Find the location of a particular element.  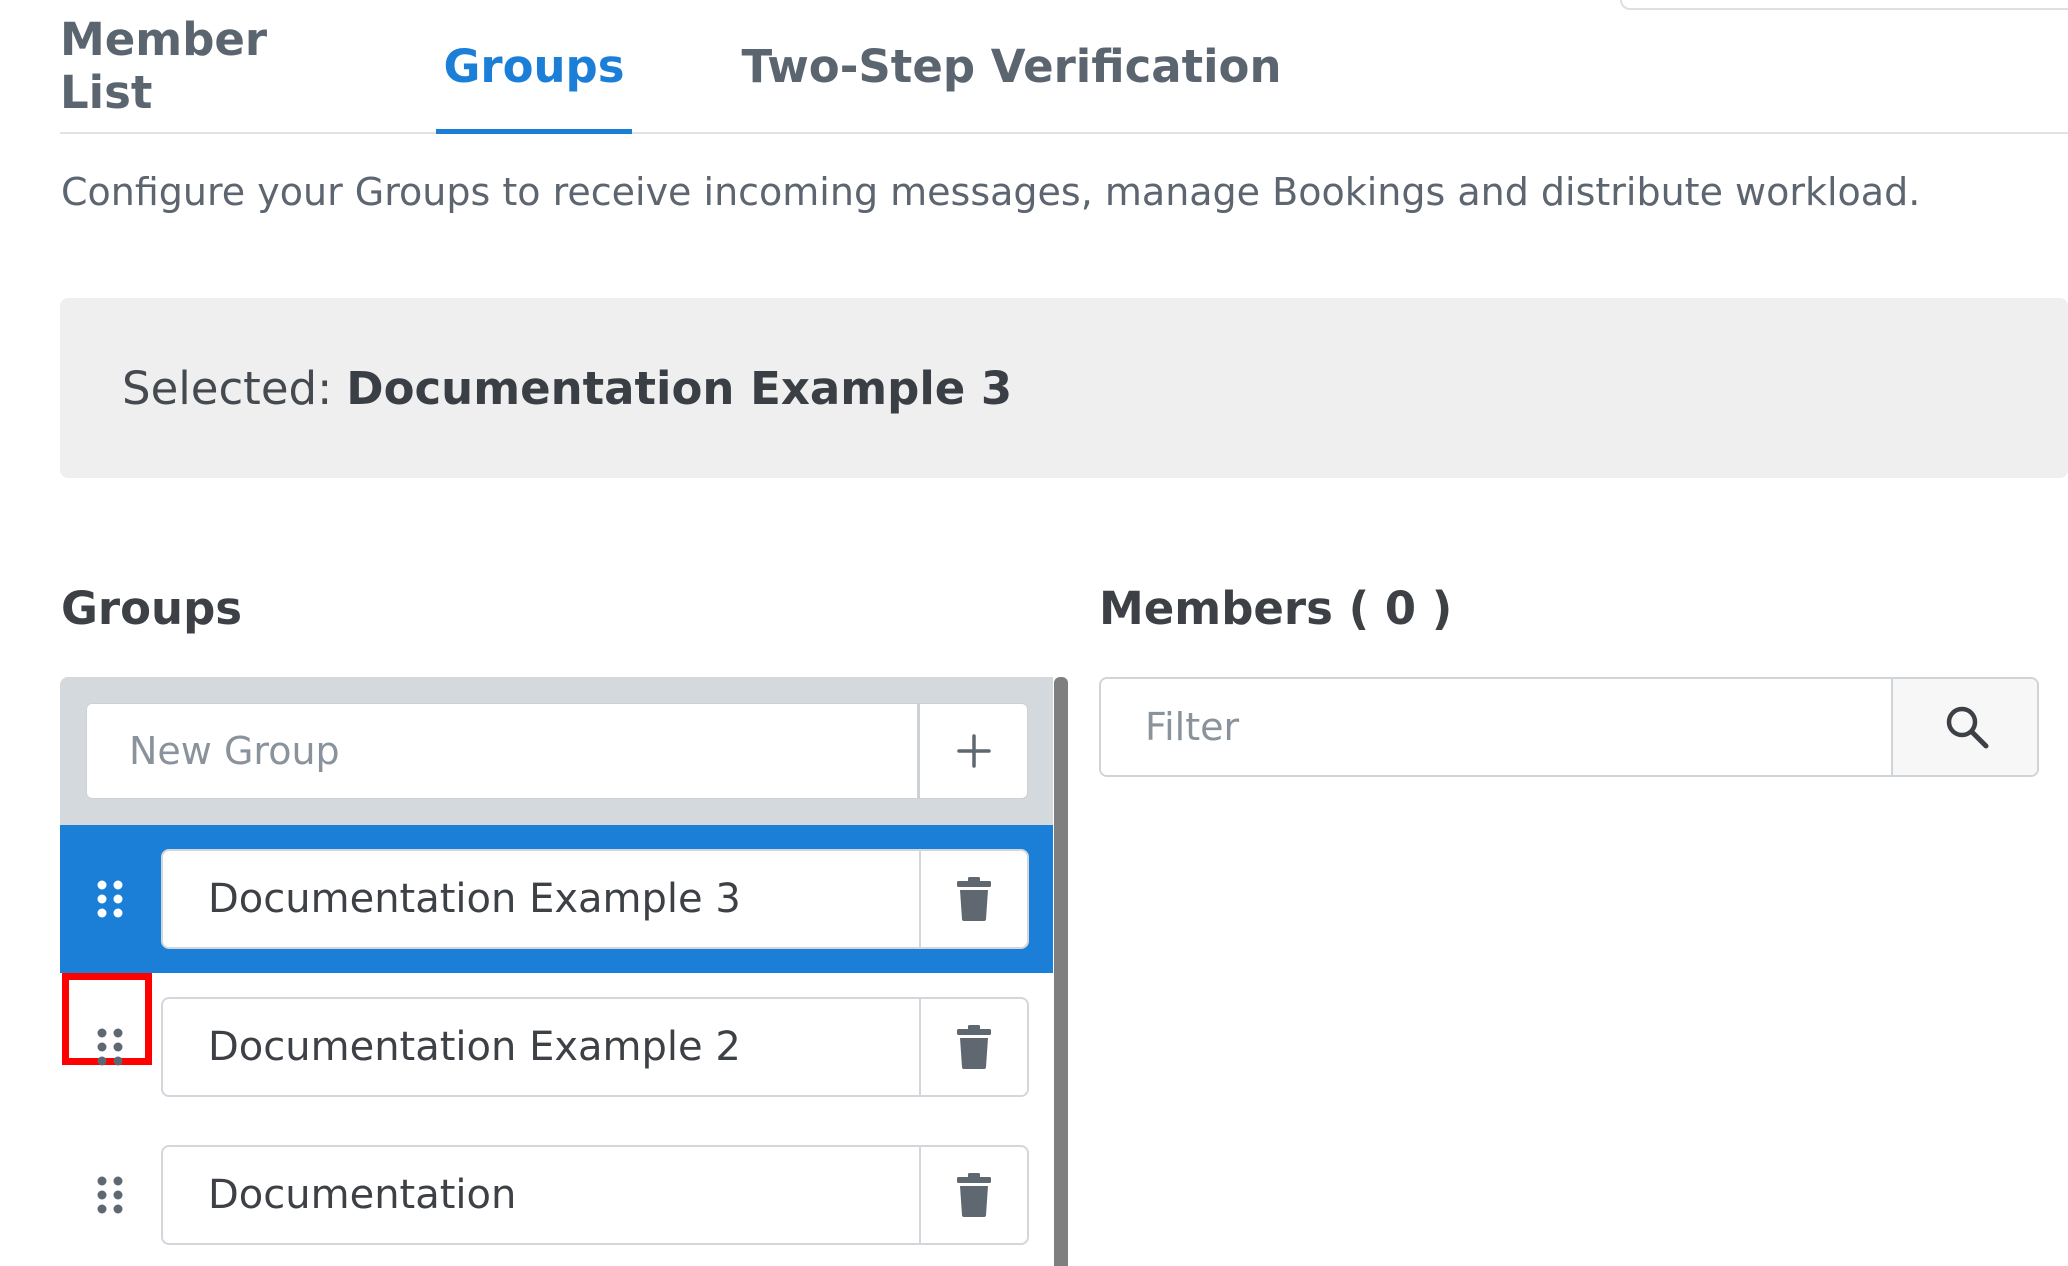

new-group-row is located at coordinates (556, 751).